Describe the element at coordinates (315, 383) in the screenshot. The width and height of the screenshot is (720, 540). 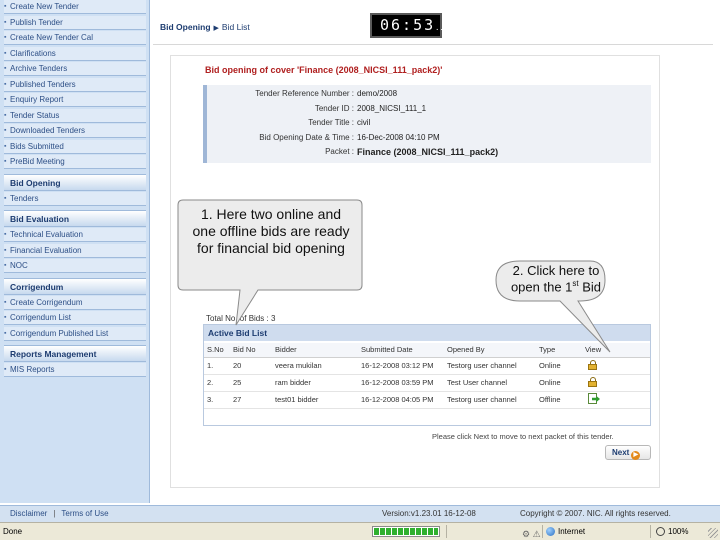
I see `cell-bidder: ram bidder` at that location.